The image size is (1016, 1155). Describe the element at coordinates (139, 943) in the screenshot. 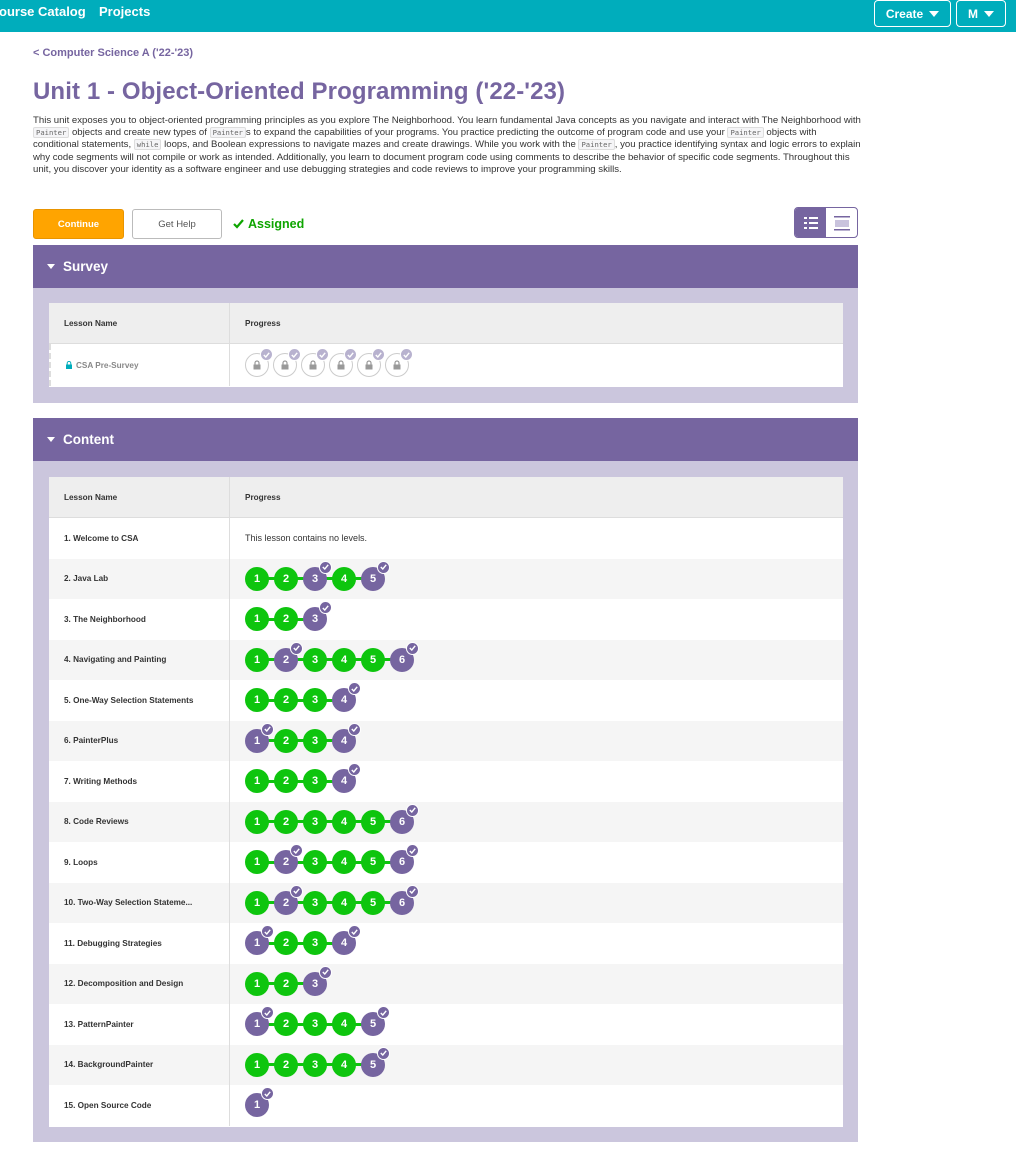

I see `lesson-name: 11. Debugging Strategies` at that location.